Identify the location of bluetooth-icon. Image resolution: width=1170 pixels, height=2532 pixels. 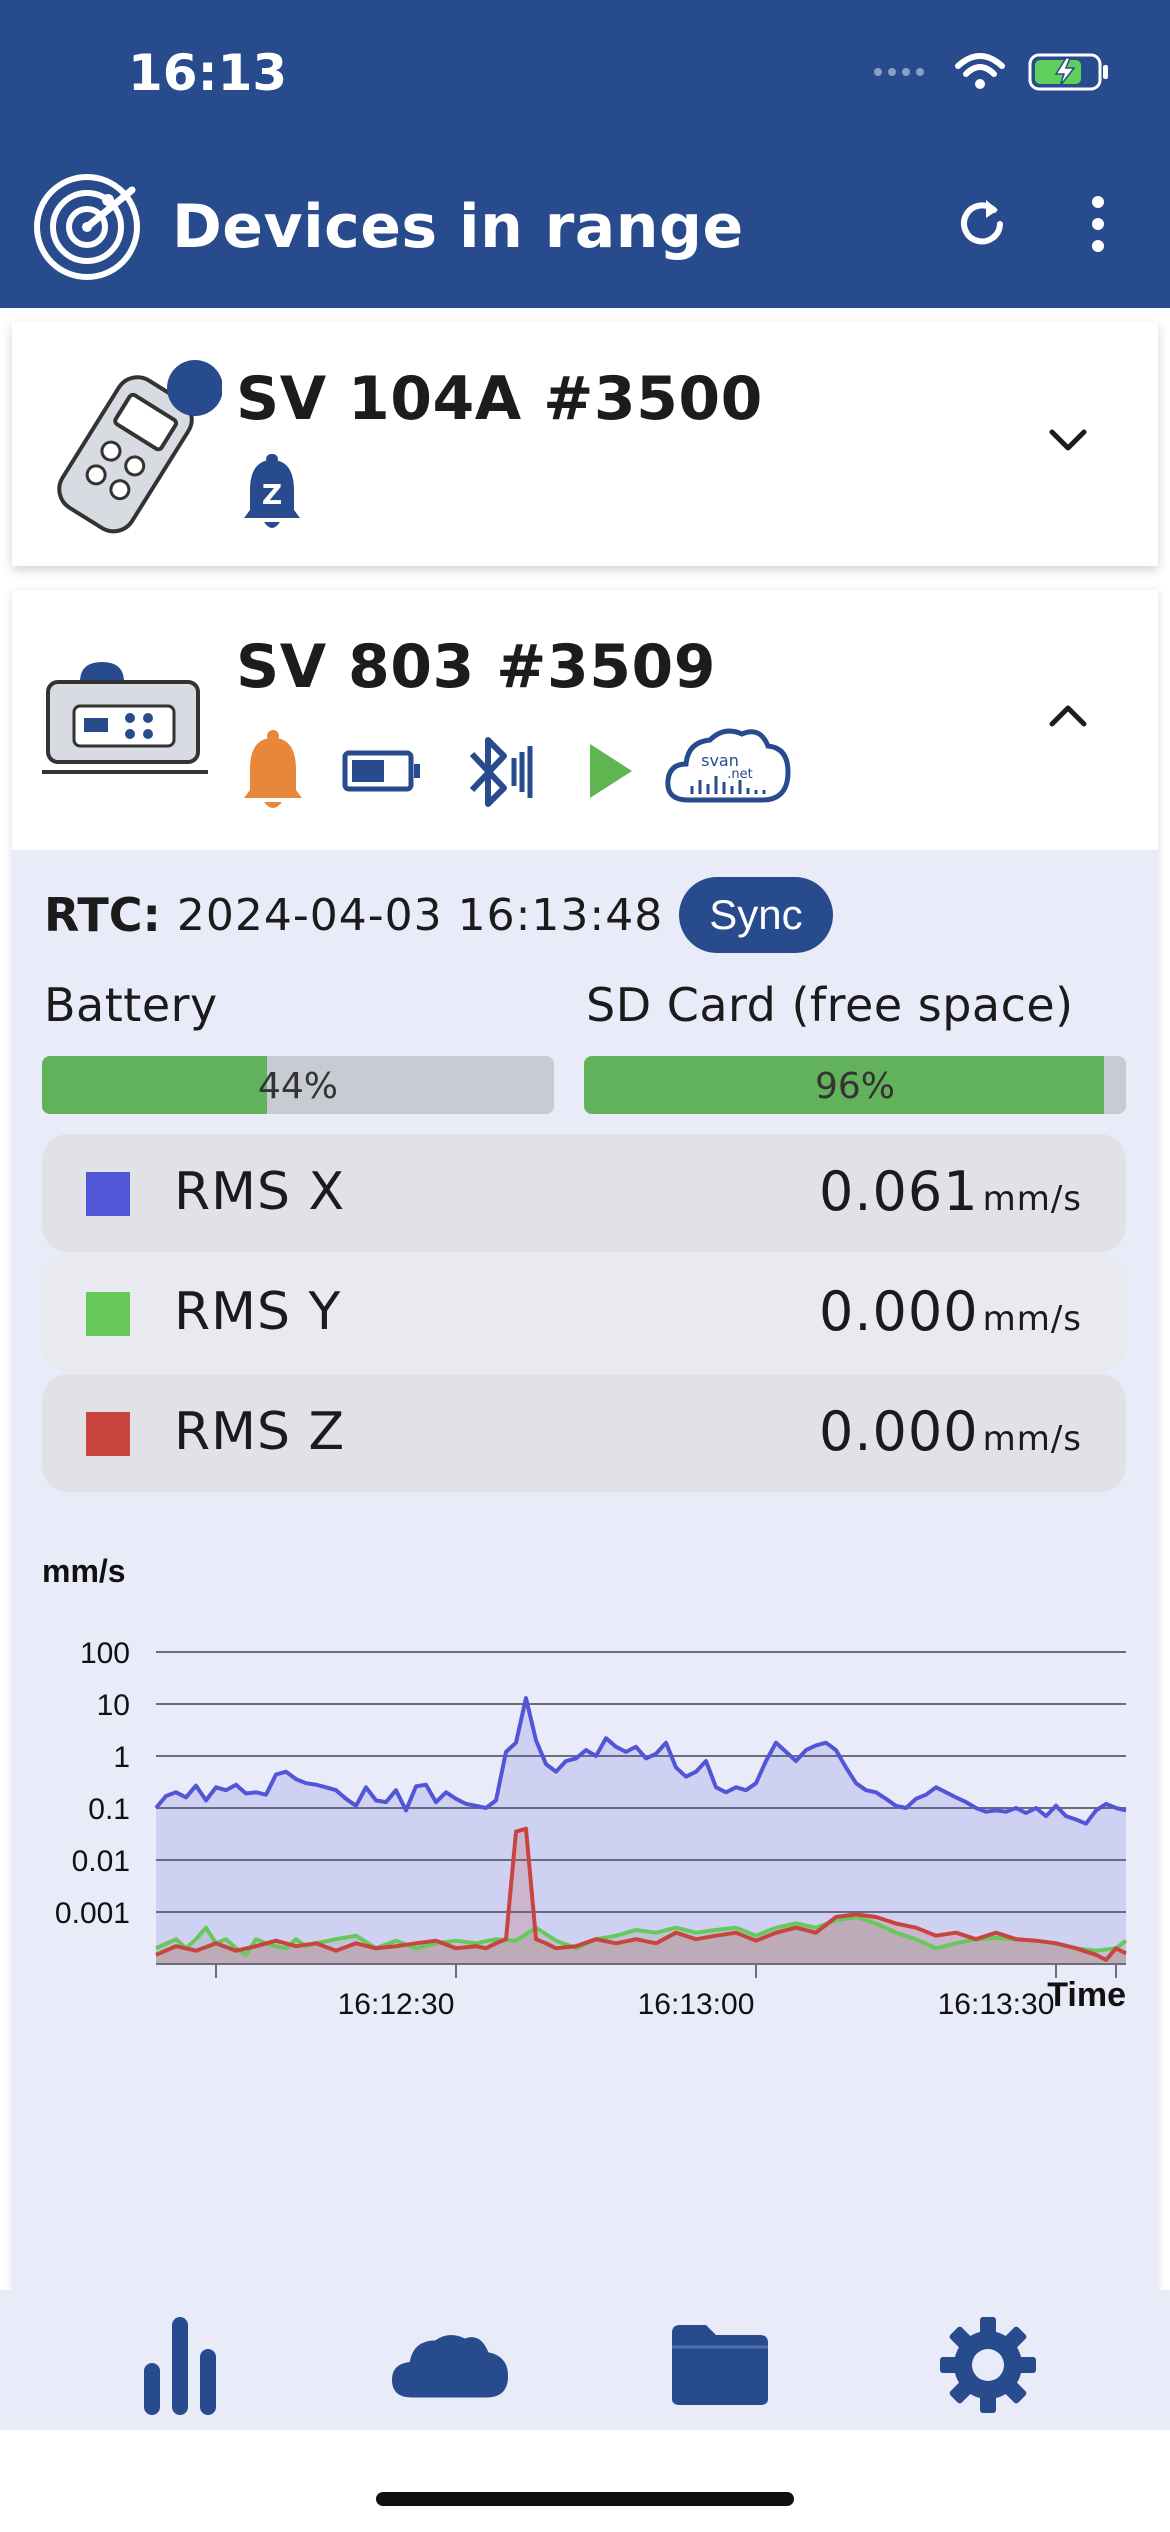
(501, 772).